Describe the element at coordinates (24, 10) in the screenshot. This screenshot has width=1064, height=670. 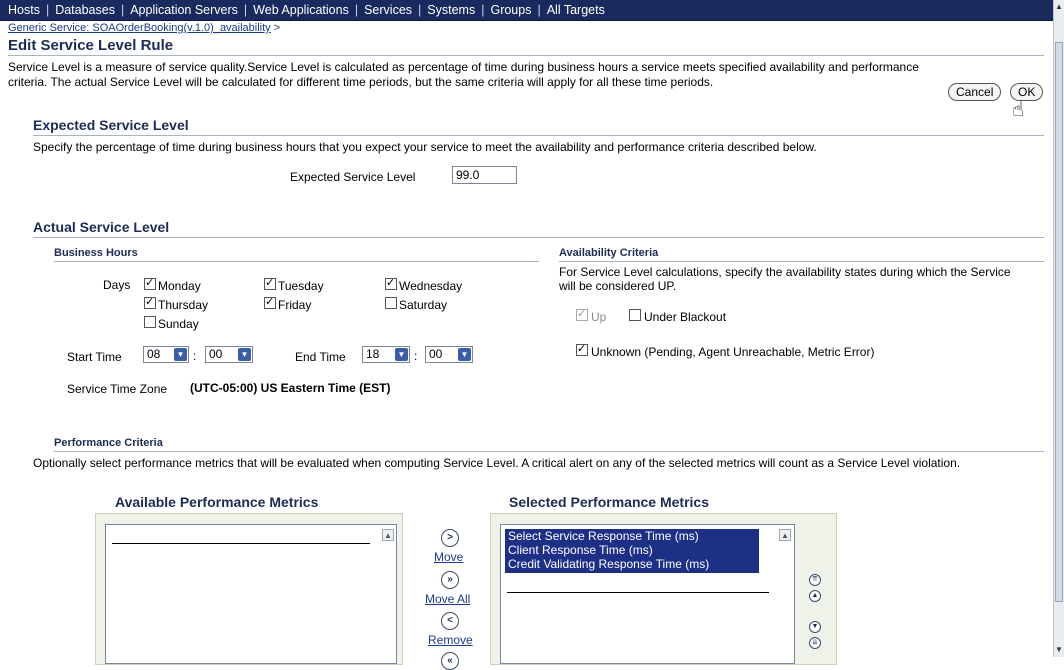
I see `nav-hosts: Hosts` at that location.